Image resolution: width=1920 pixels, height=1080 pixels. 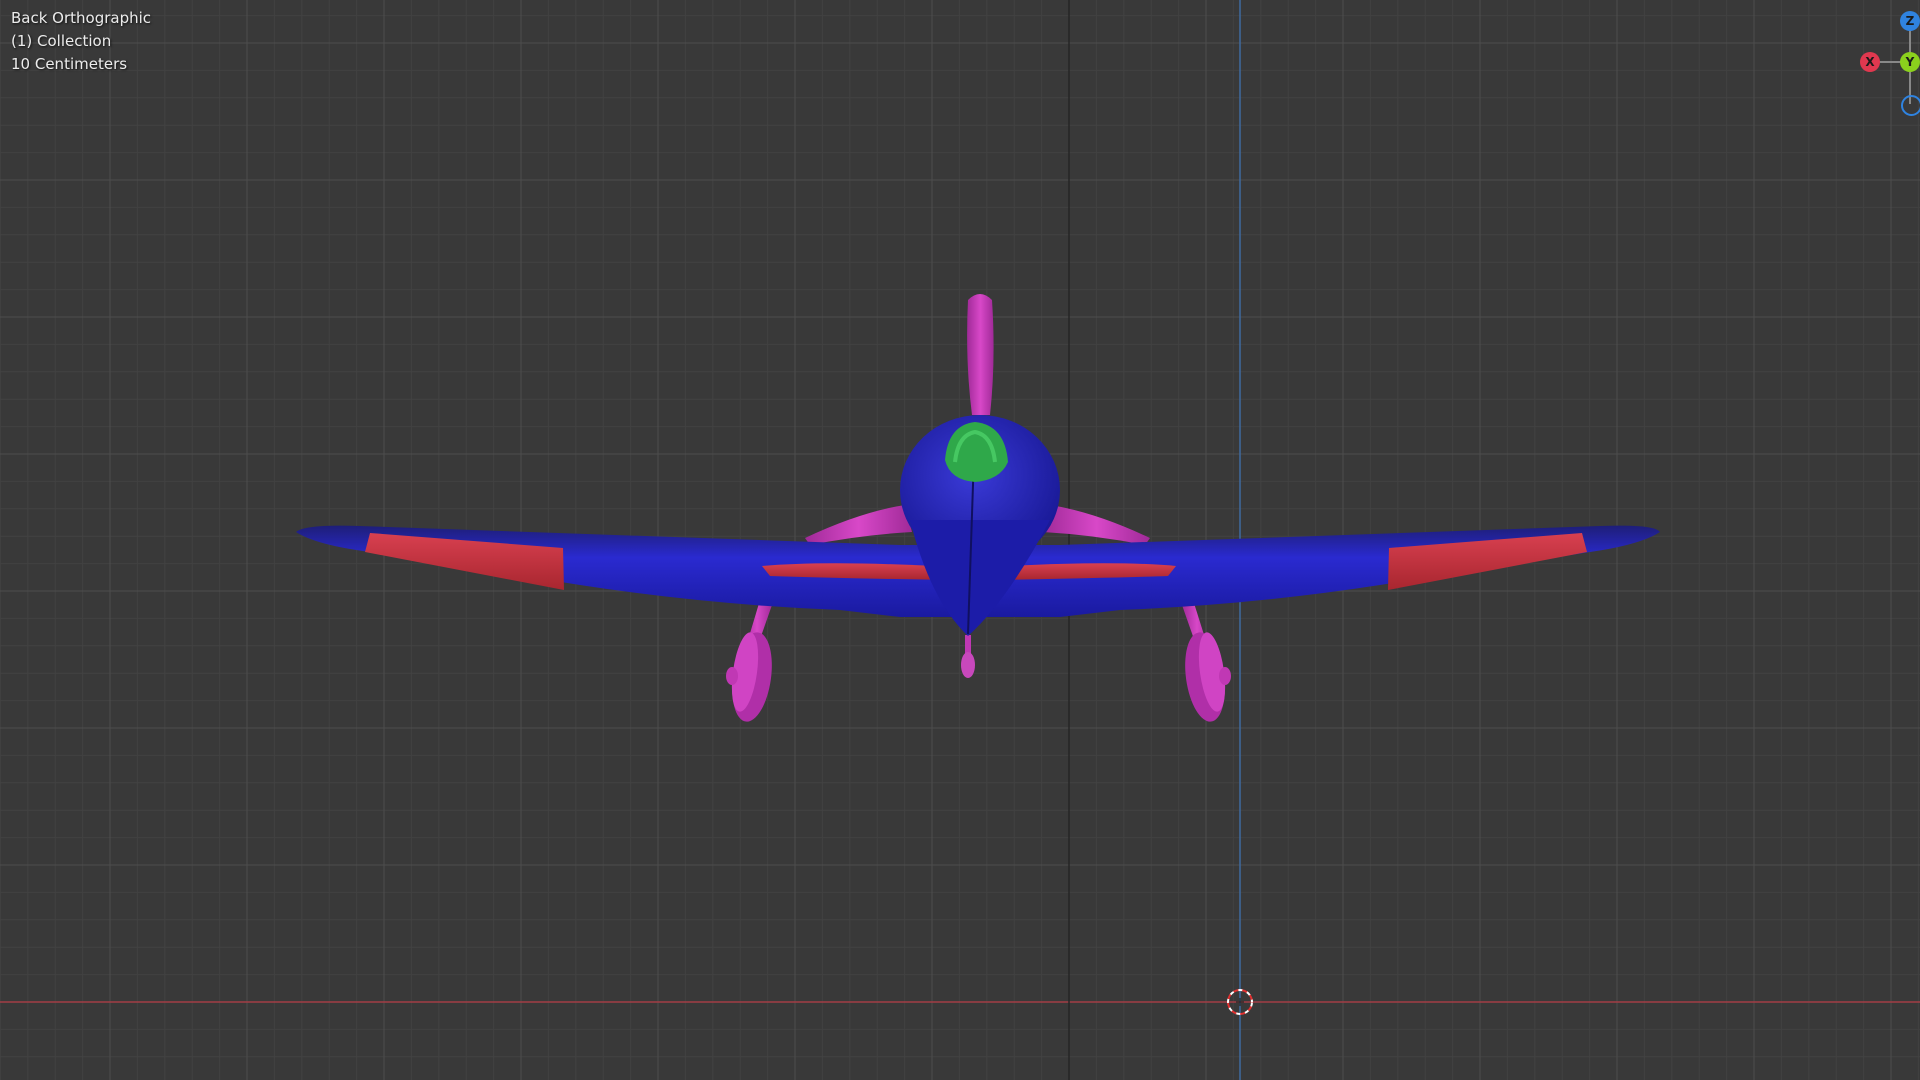 I want to click on propeller-blade-right, so click(x=1096, y=525).